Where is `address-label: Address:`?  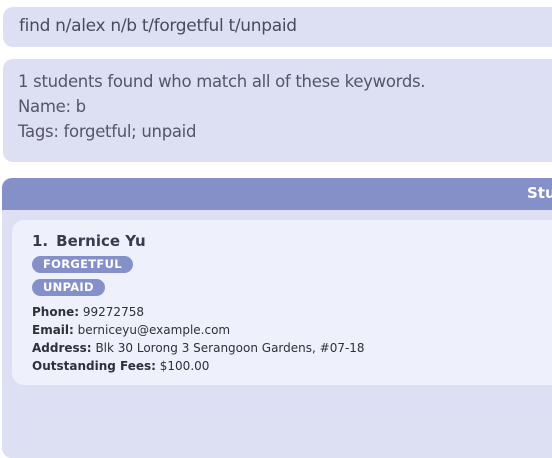 address-label: Address: is located at coordinates (62, 348).